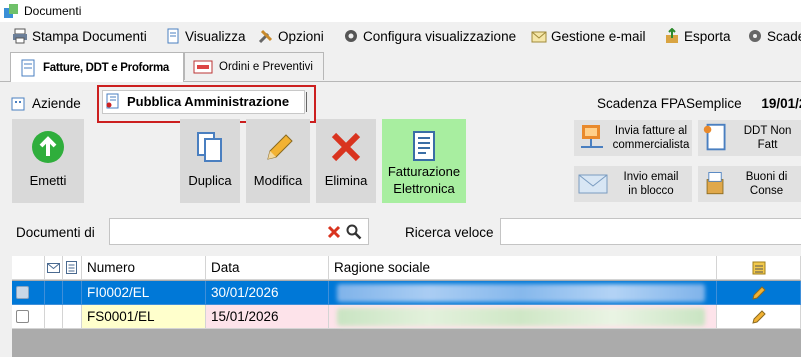 This screenshot has width=801, height=357. I want to click on button-label: DDT Non Fatt, so click(767, 138).